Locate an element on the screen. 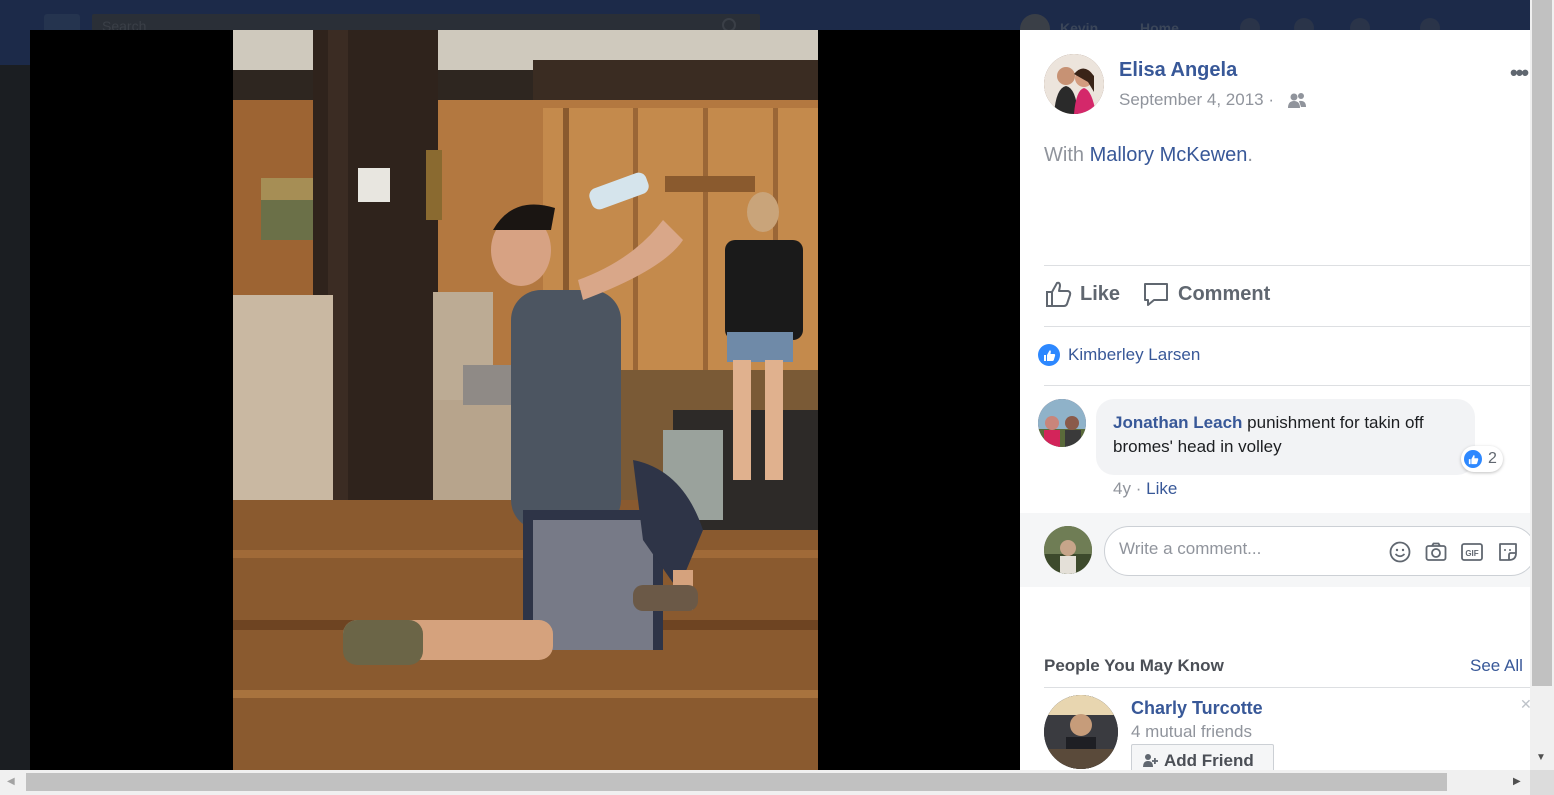 Image resolution: width=1554 pixels, height=795 pixels. close-icon: ✕ is located at coordinates (1525, 704).